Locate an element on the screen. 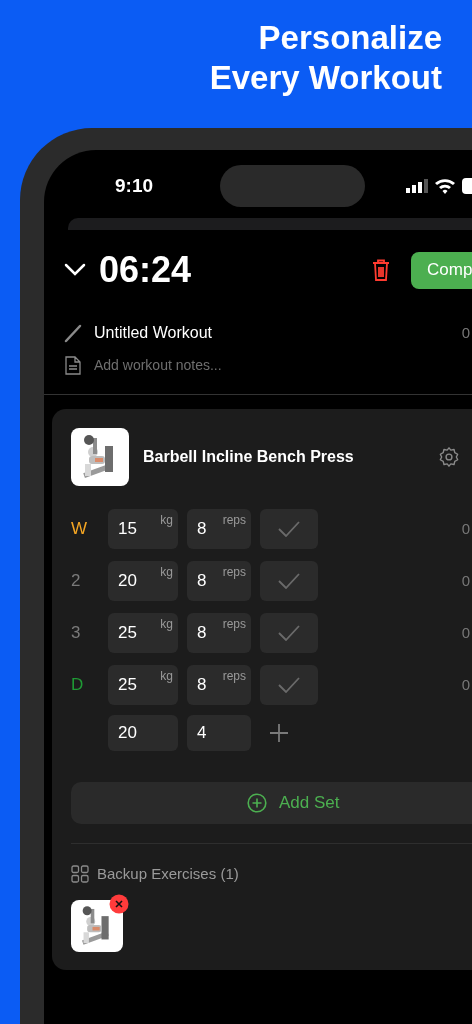  set-label: 3 is located at coordinates (76, 633).